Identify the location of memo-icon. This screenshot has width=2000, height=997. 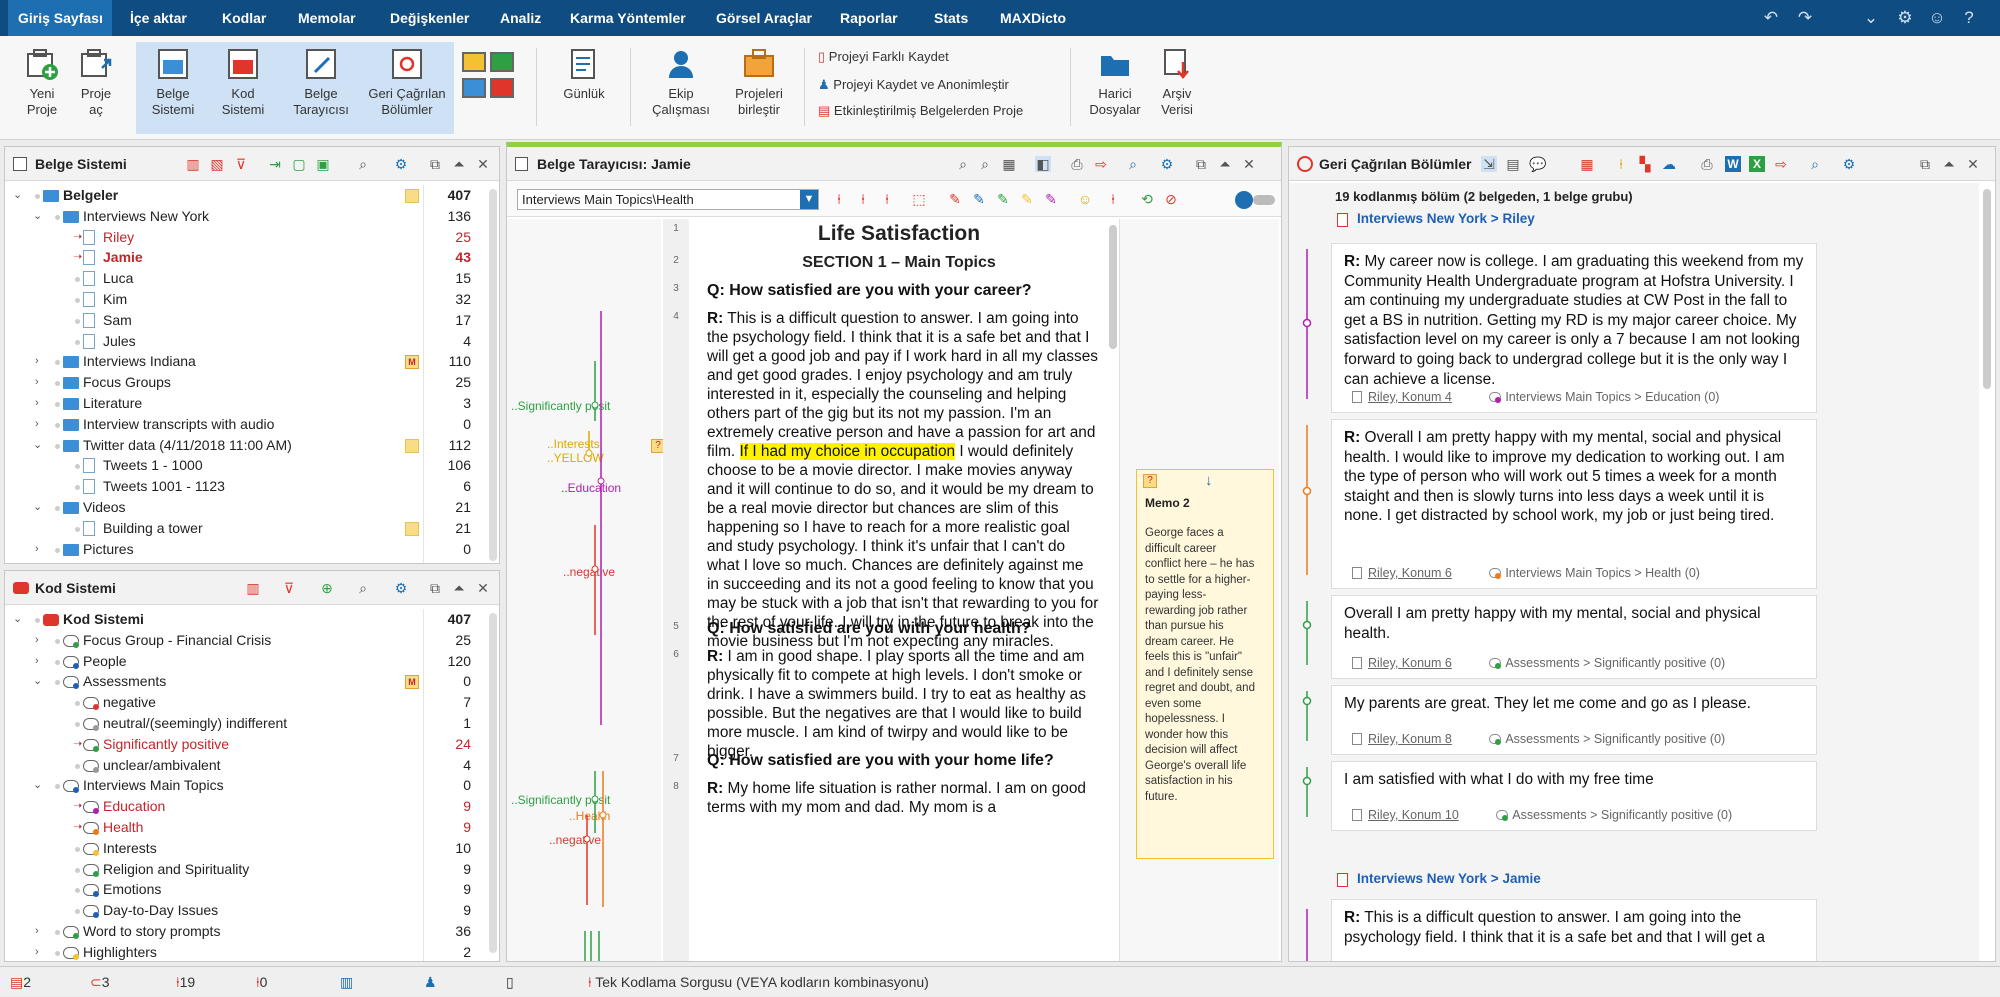
(412, 528).